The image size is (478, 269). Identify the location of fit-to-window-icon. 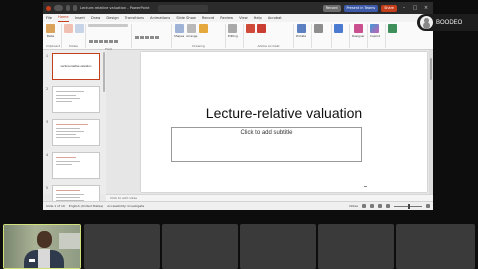
(428, 206).